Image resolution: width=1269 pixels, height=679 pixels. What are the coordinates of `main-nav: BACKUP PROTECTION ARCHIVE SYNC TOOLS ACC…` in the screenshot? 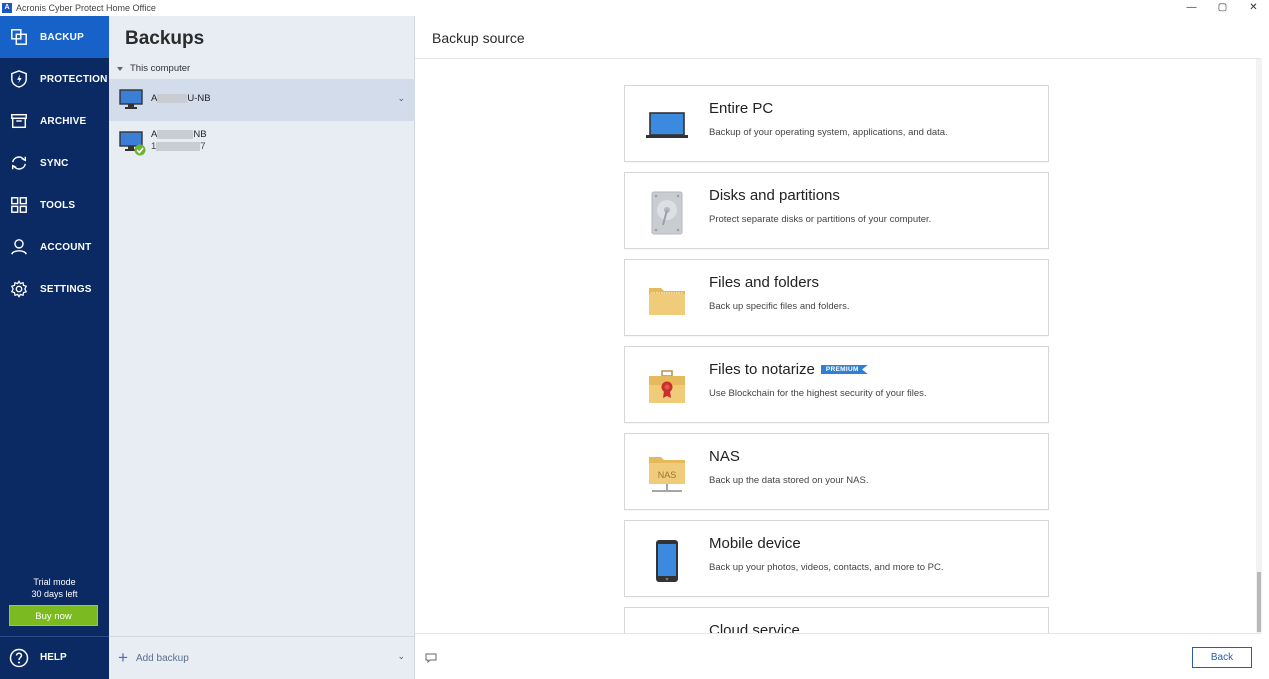 It's located at (54, 347).